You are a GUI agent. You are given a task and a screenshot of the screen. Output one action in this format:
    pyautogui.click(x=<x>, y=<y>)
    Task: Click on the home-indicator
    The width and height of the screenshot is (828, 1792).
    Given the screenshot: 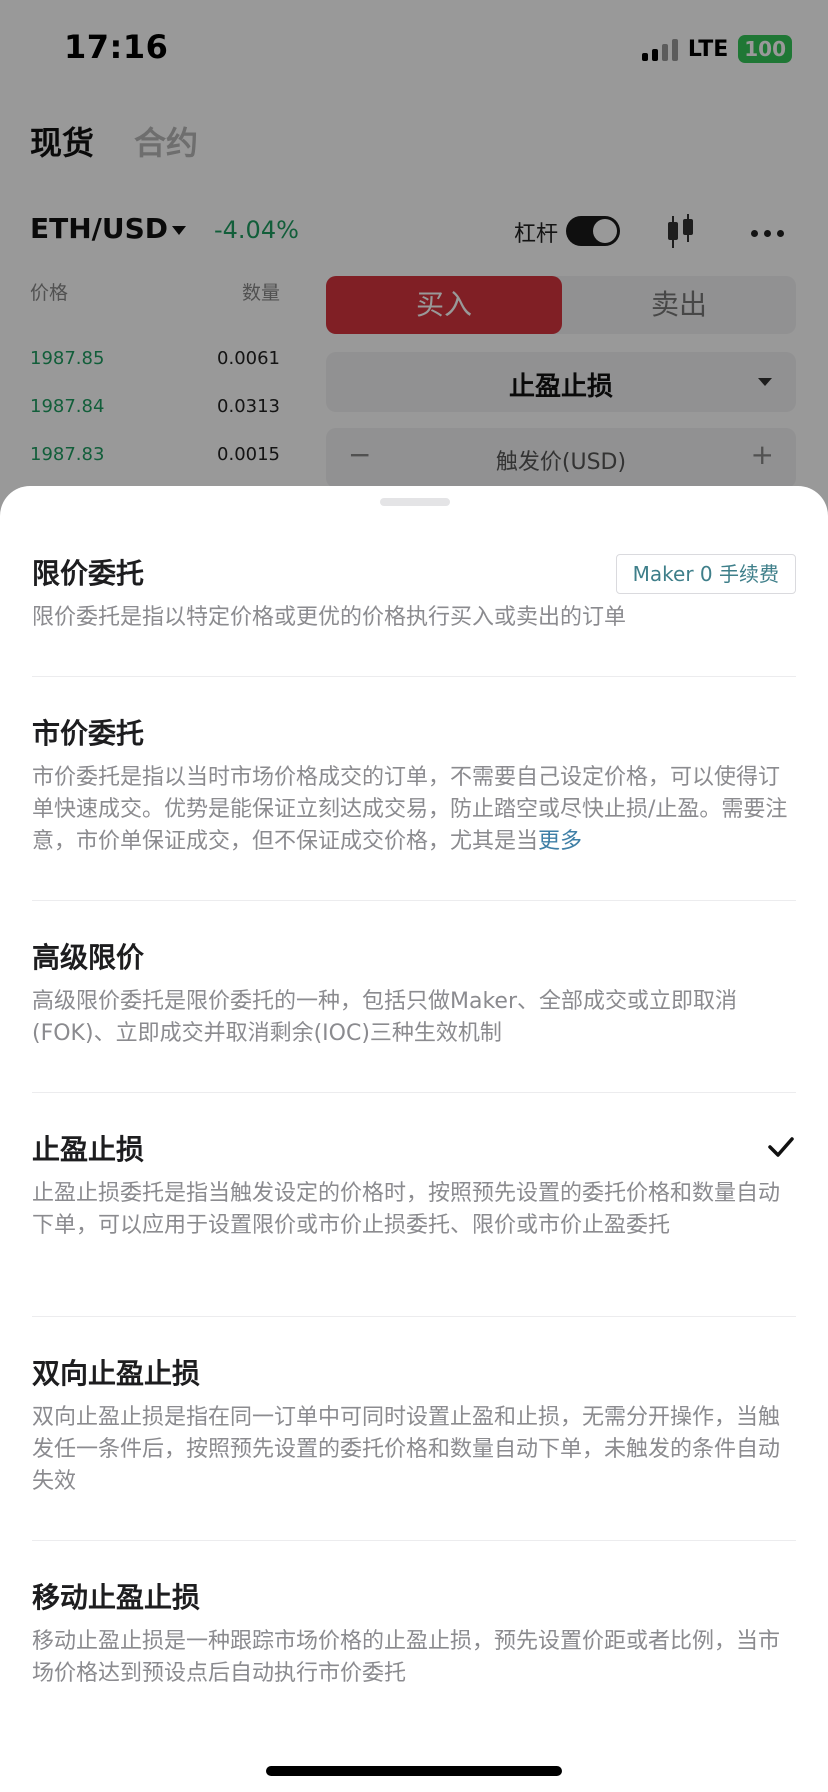 What is the action you would take?
    pyautogui.click(x=414, y=1771)
    